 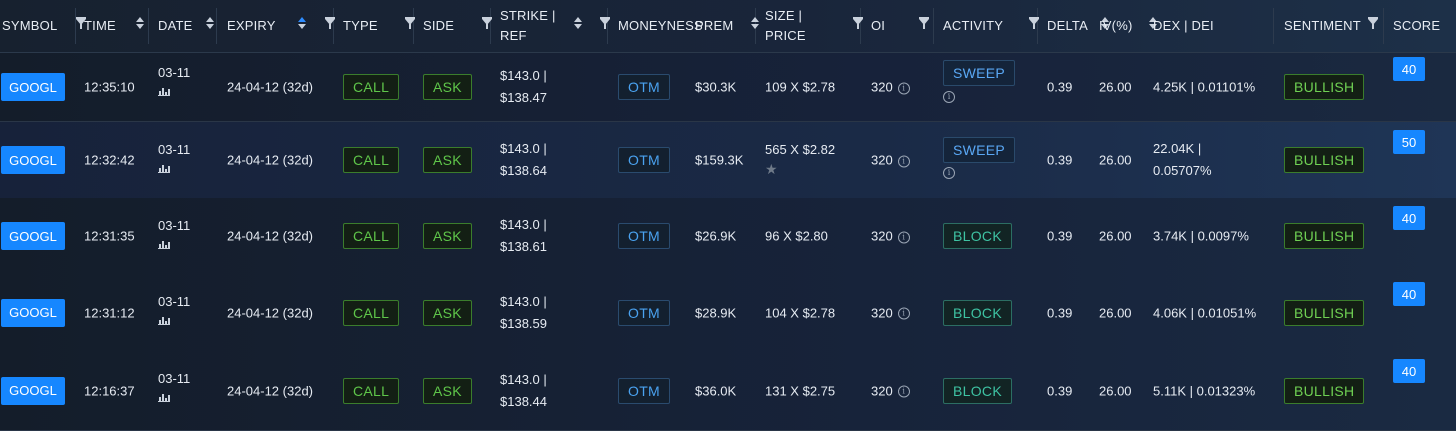 I want to click on premium-cell: $26.9K, so click(x=716, y=236).